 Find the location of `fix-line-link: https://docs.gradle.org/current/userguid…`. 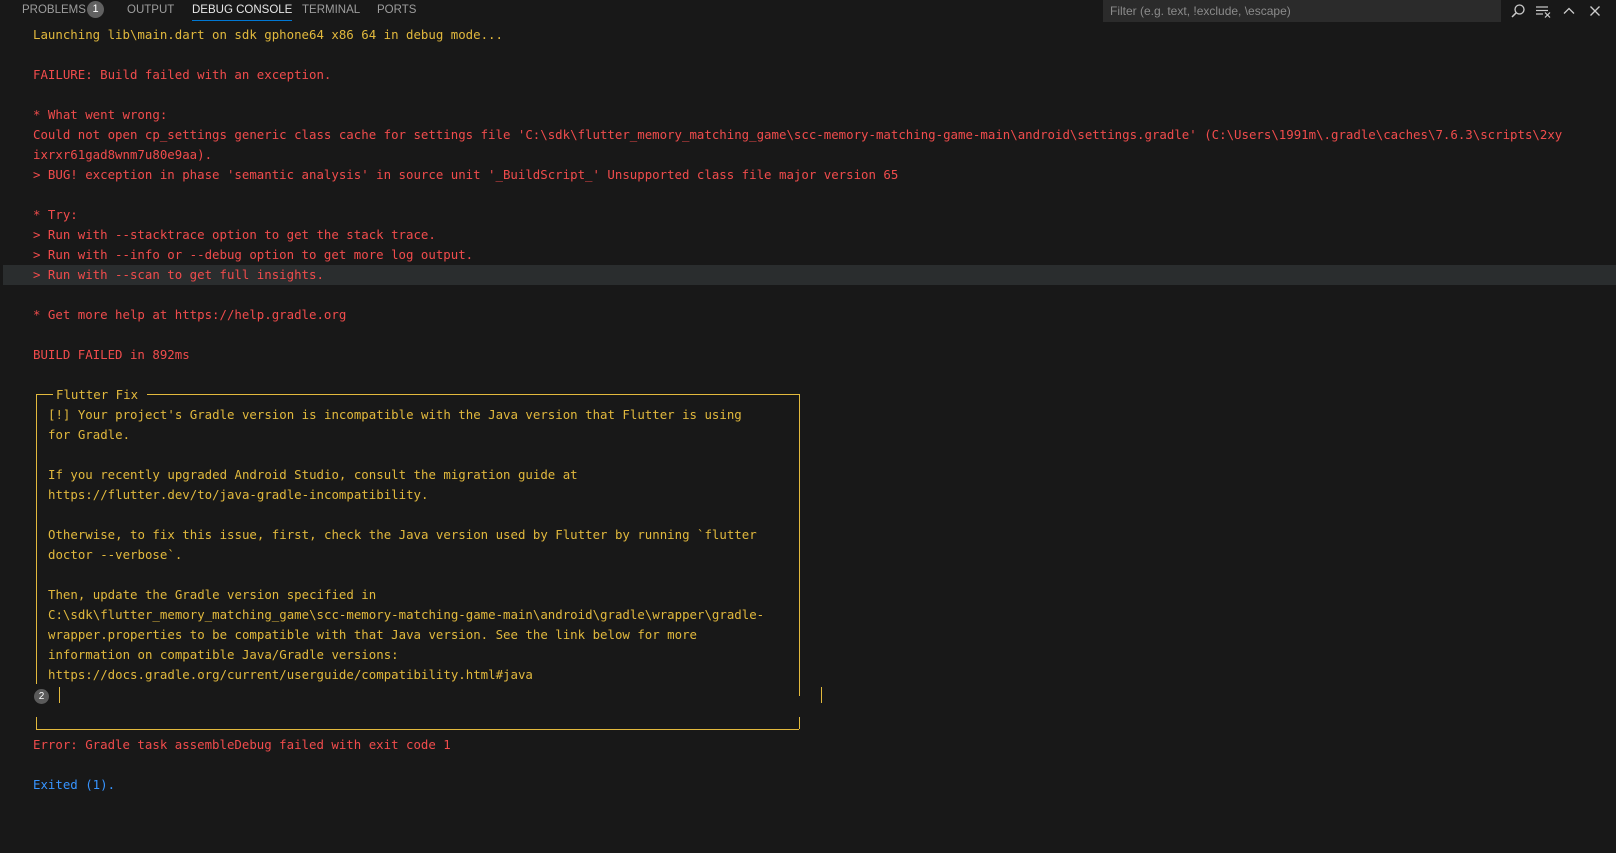

fix-line-link: https://docs.gradle.org/current/userguid… is located at coordinates (290, 675).